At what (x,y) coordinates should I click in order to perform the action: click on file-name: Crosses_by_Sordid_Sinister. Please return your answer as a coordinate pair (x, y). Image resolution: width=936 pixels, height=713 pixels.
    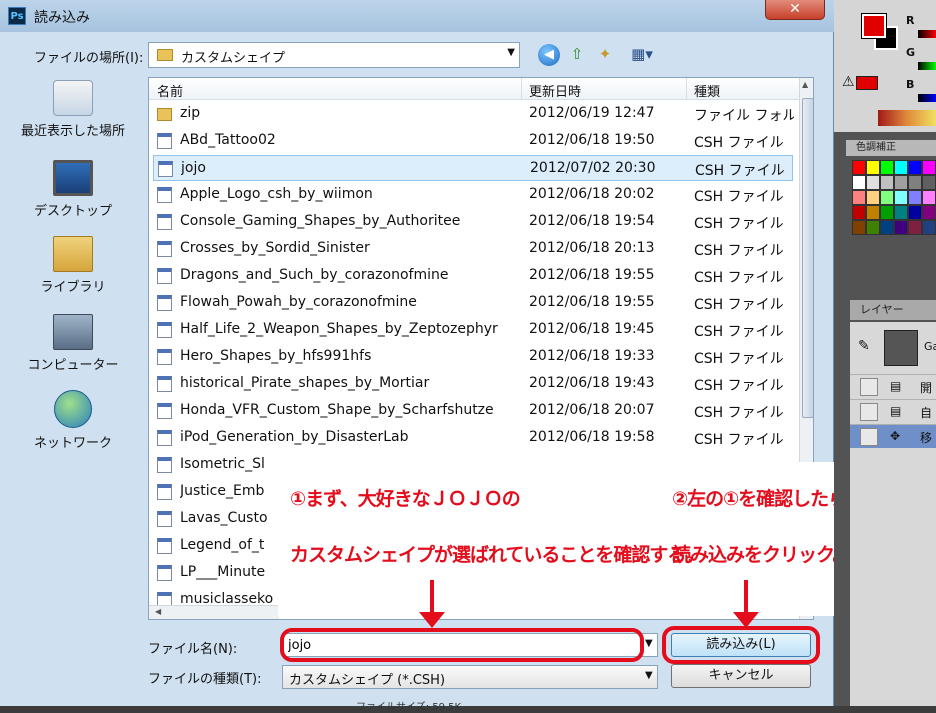
    Looking at the image, I should click on (275, 248).